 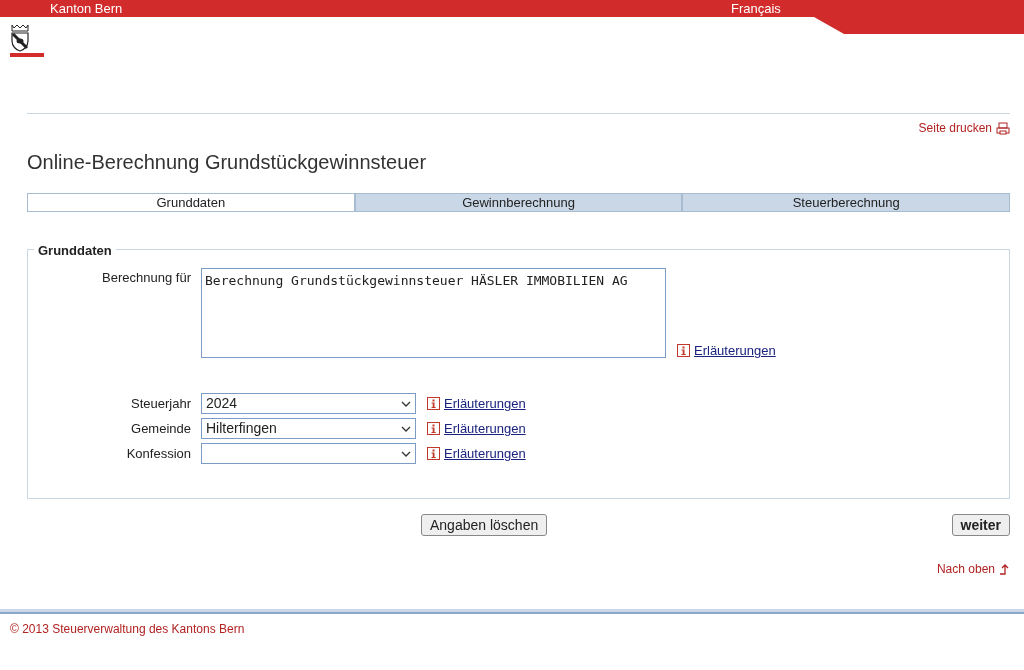 What do you see at coordinates (1003, 128) in the screenshot?
I see `printer-icon` at bounding box center [1003, 128].